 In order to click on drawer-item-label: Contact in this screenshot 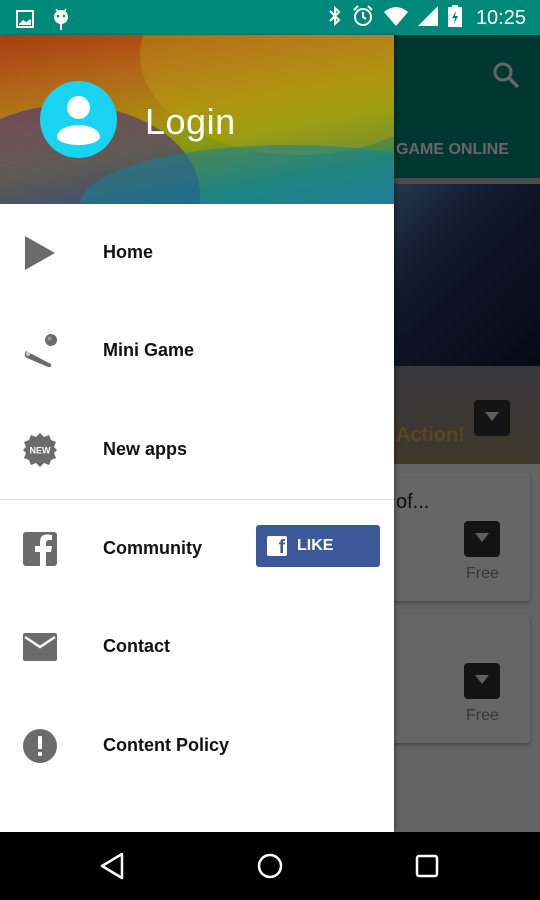, I will do `click(136, 646)`.